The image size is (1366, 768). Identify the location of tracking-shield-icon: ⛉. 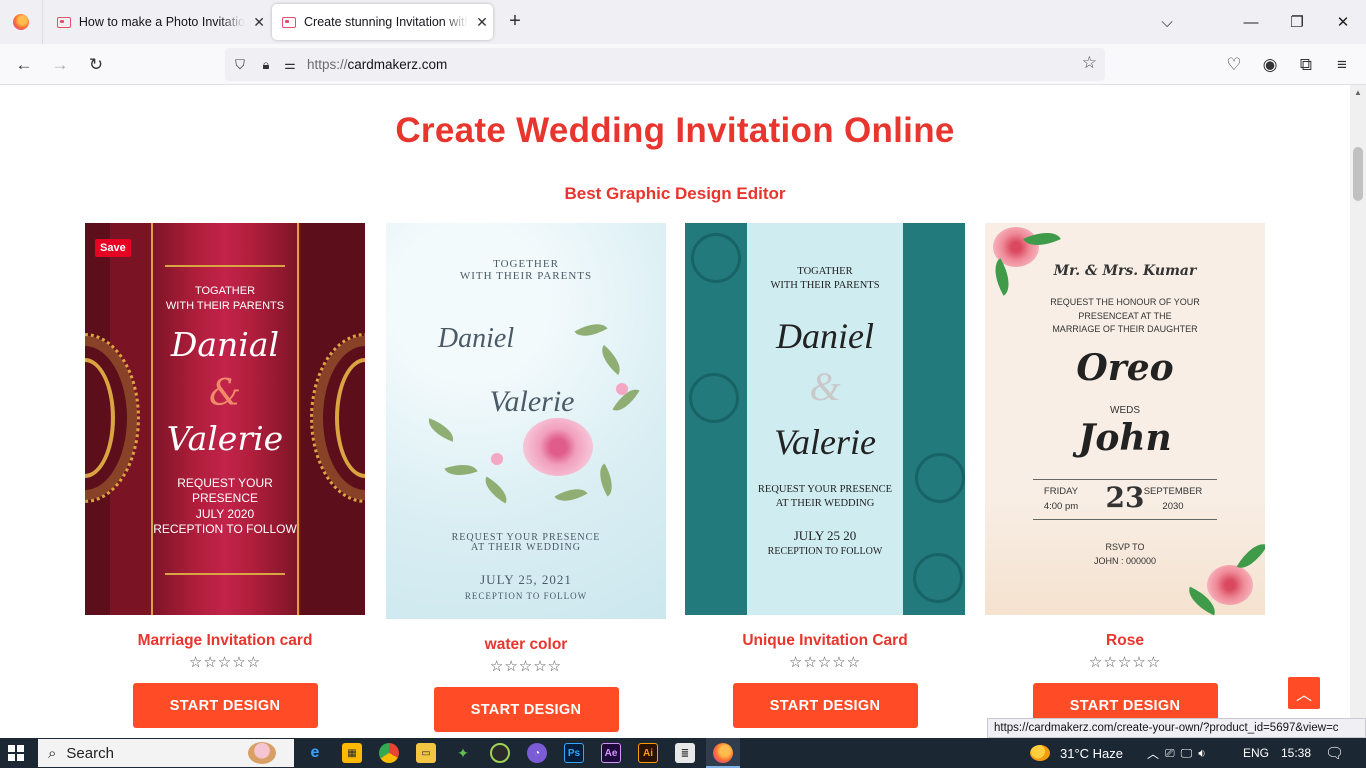
(240, 65).